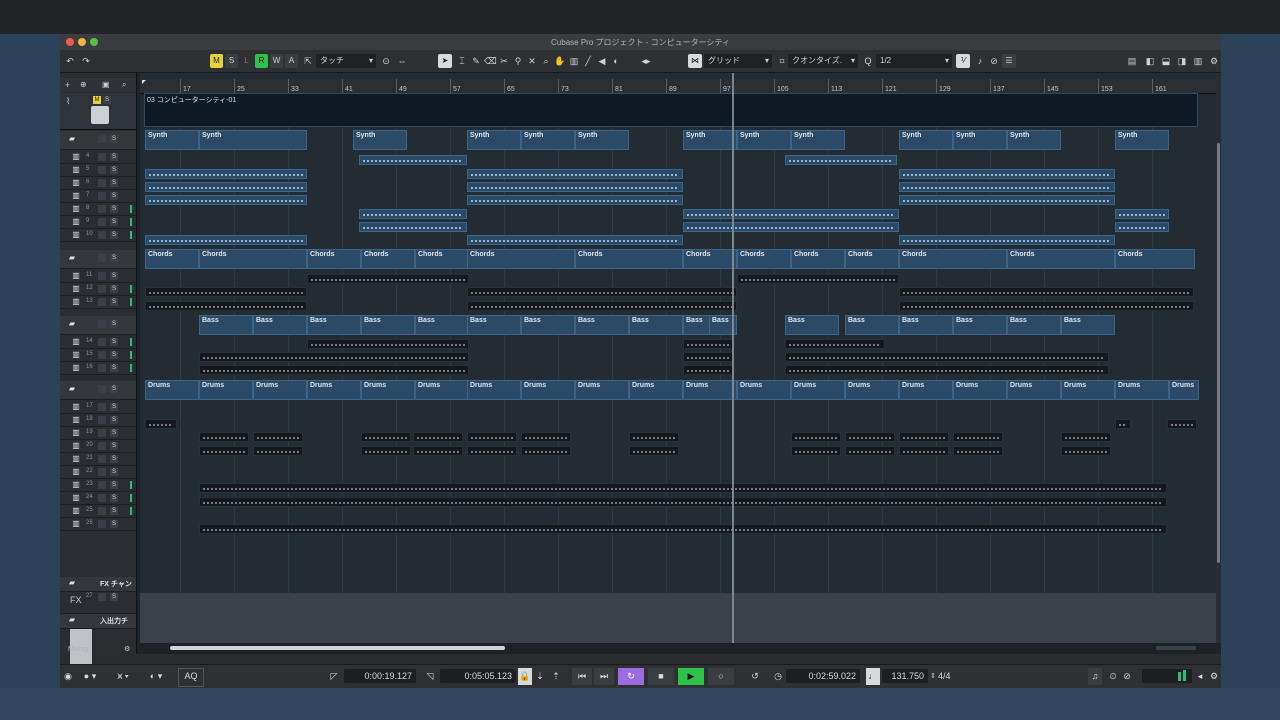 The width and height of the screenshot is (1280, 720). What do you see at coordinates (678, 648) in the screenshot?
I see `horizontal-scrollbar` at bounding box center [678, 648].